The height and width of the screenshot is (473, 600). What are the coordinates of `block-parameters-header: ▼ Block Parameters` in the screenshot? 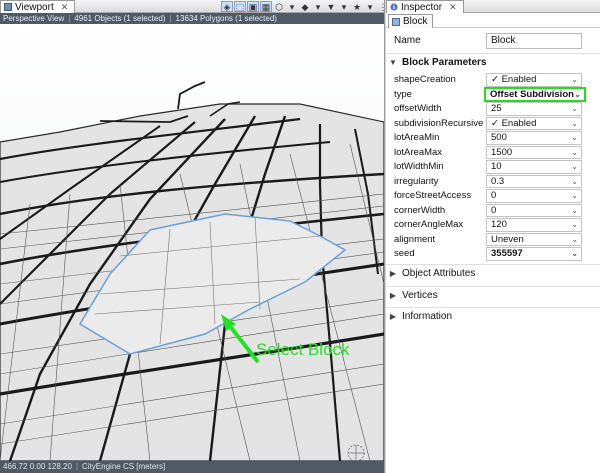 It's located at (493, 62).